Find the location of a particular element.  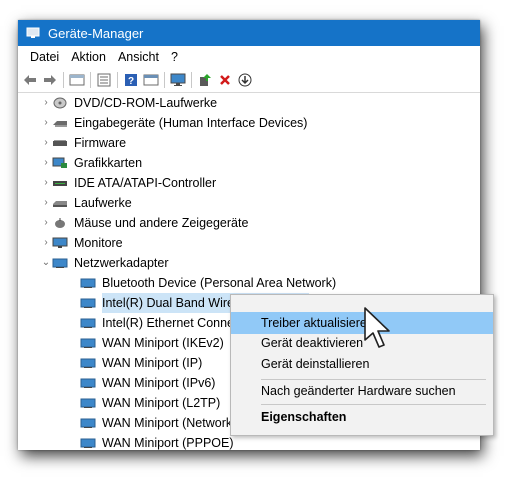

tree-item-wan-ipv6: WAN Miniport (IPv6) is located at coordinates (147, 383).